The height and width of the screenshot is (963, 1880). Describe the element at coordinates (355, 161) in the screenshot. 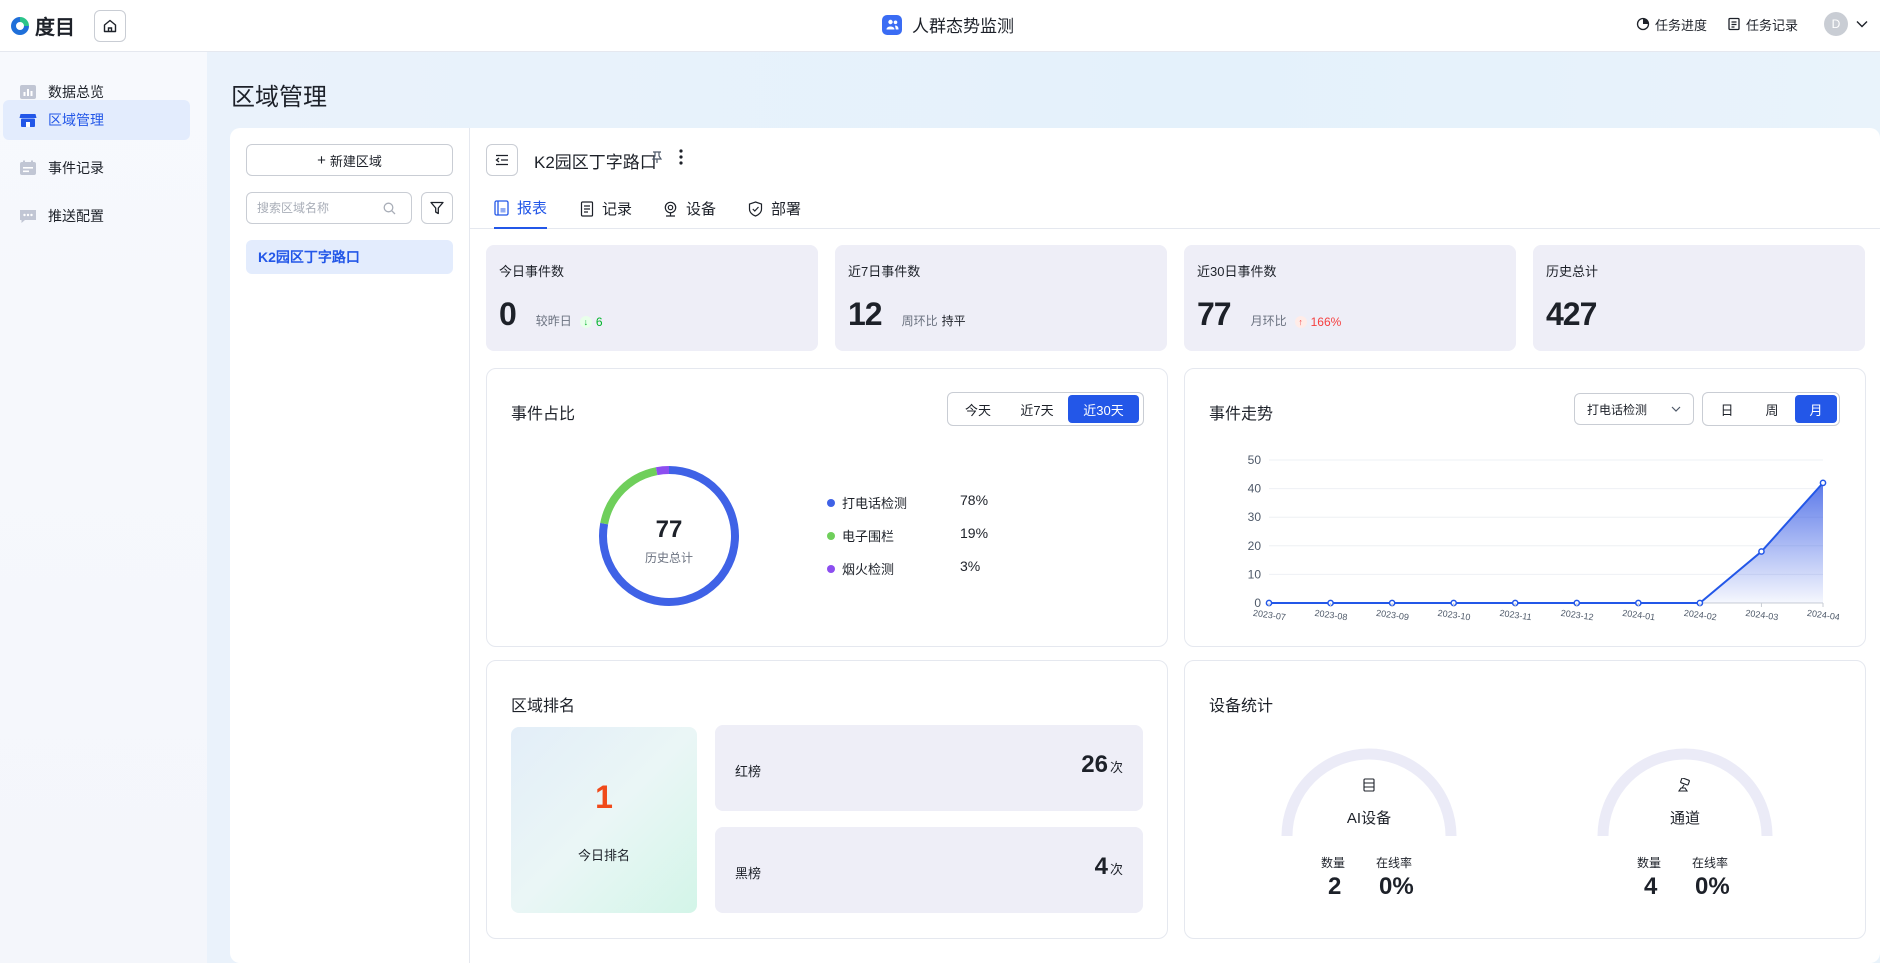

I see `new-area-label: 新建区域` at that location.